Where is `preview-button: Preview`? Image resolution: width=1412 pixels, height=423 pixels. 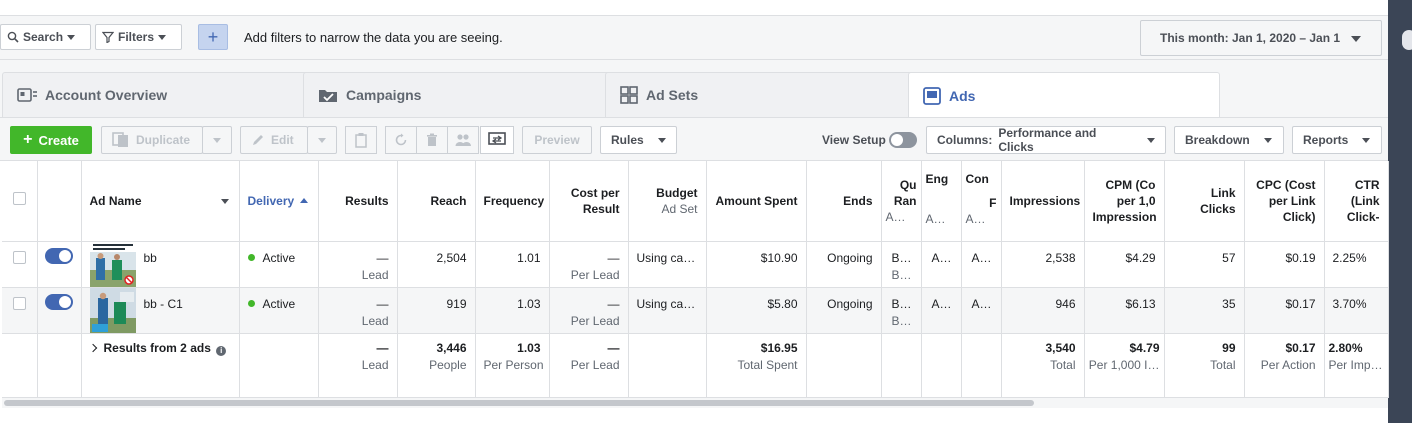
preview-button: Preview is located at coordinates (557, 140).